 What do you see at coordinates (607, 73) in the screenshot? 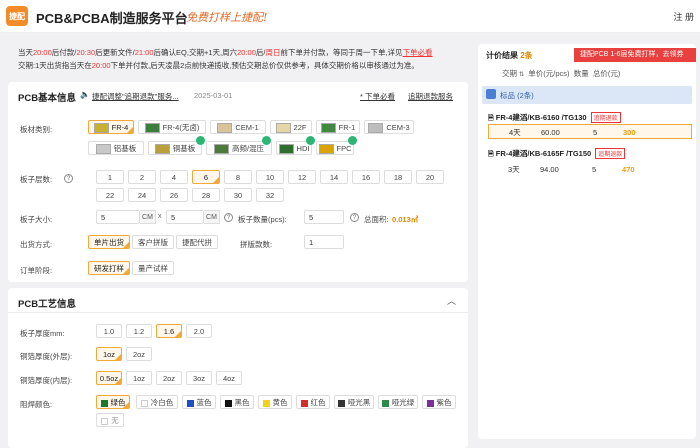
I see `sort-total: 总价(元)` at bounding box center [607, 73].